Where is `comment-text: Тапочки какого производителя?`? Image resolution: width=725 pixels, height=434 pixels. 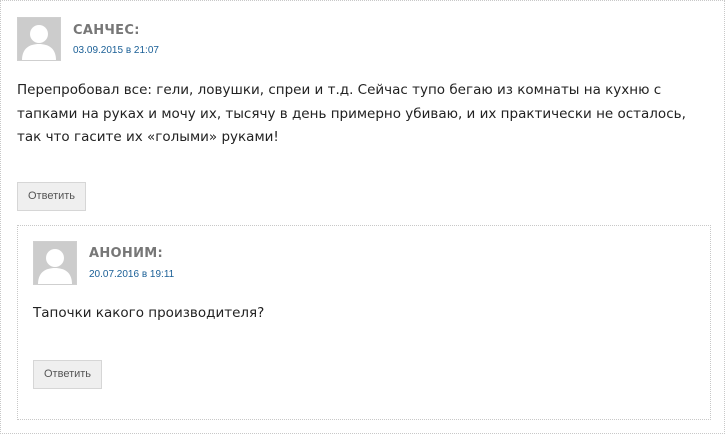 comment-text: Тапочки какого производителя? is located at coordinates (149, 313).